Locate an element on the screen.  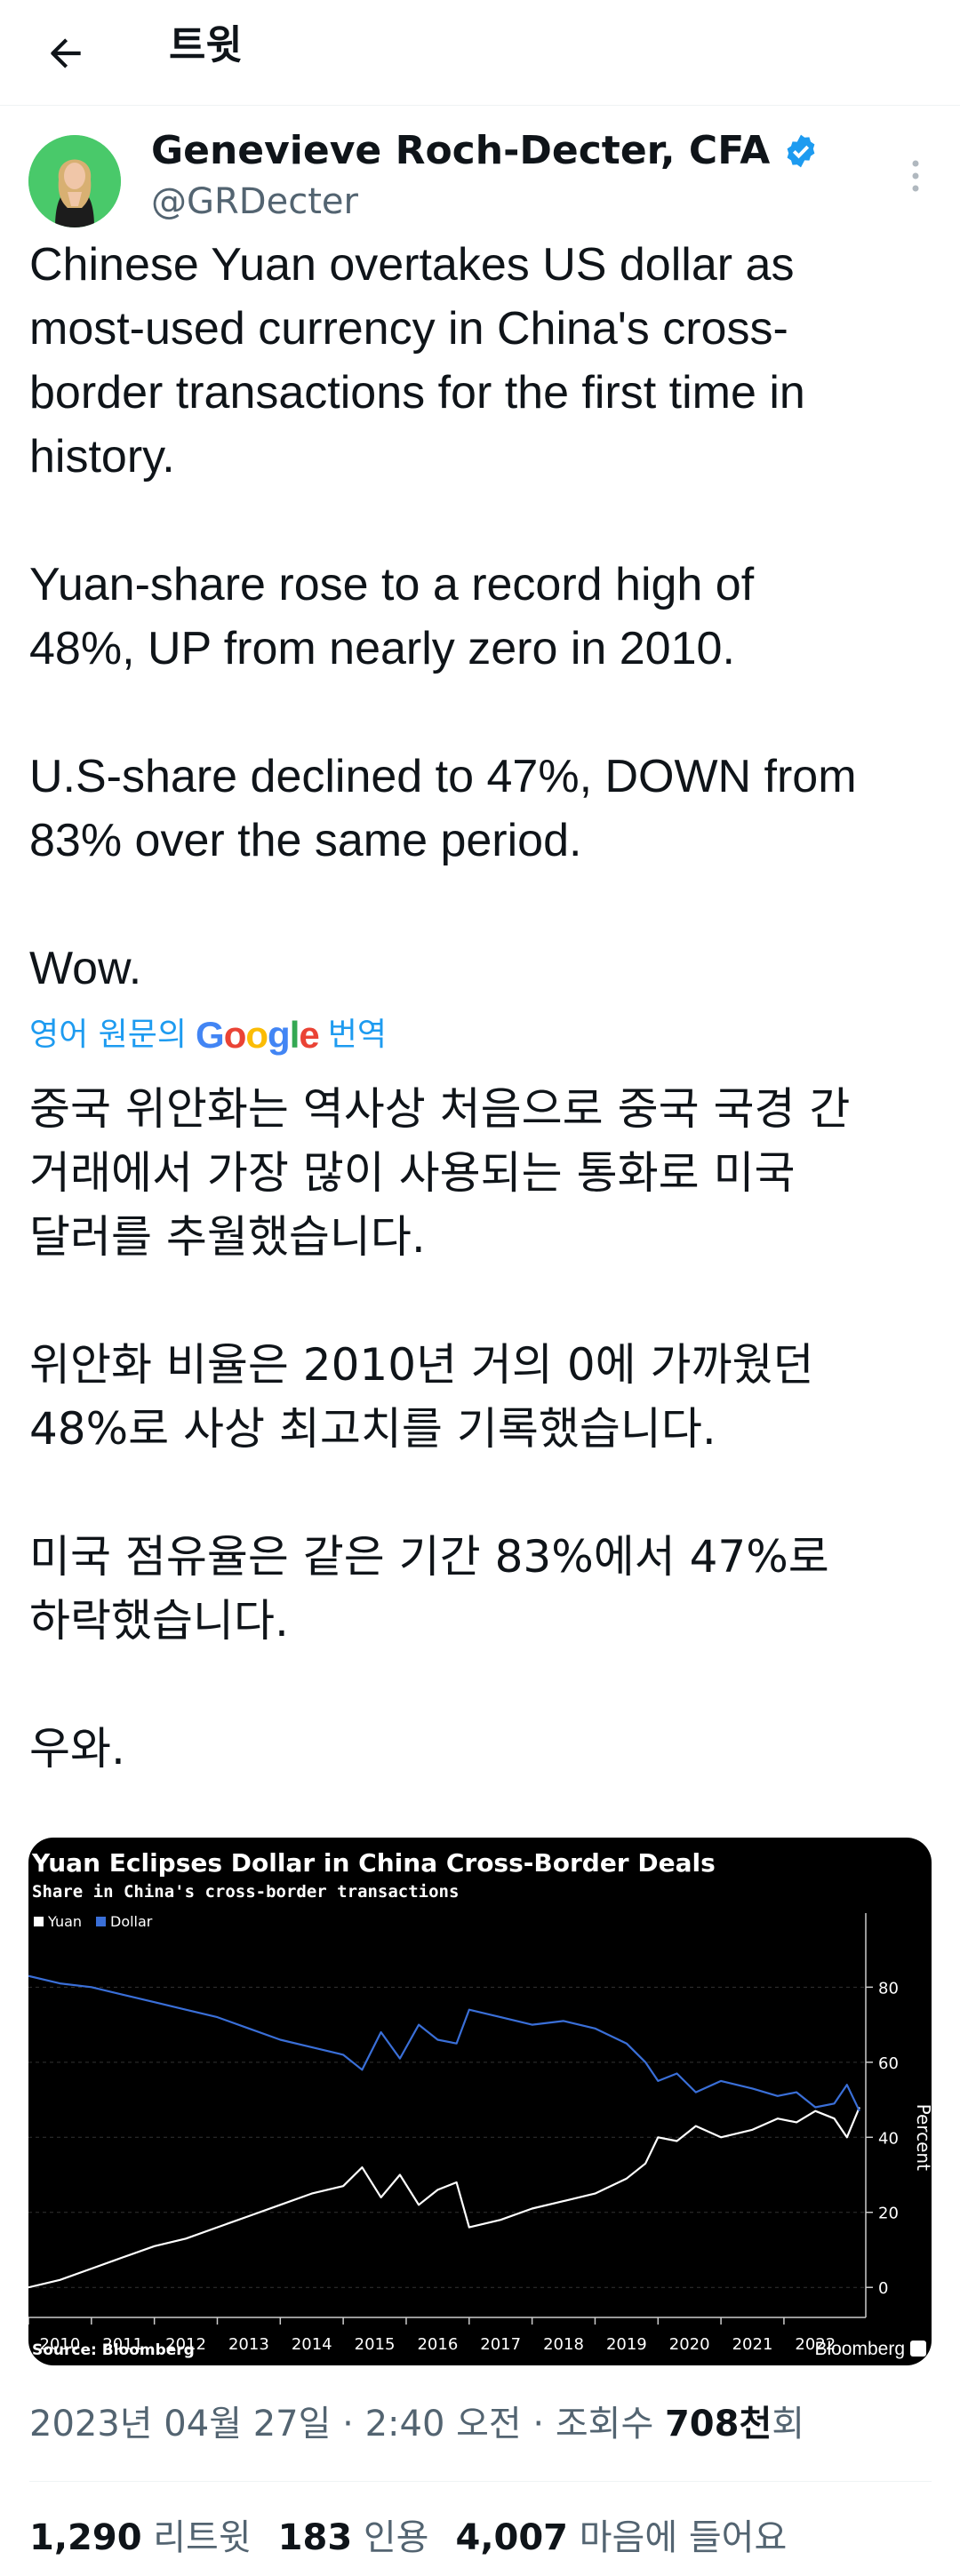
legend-label-yuan: Yuan is located at coordinates (64, 1921).